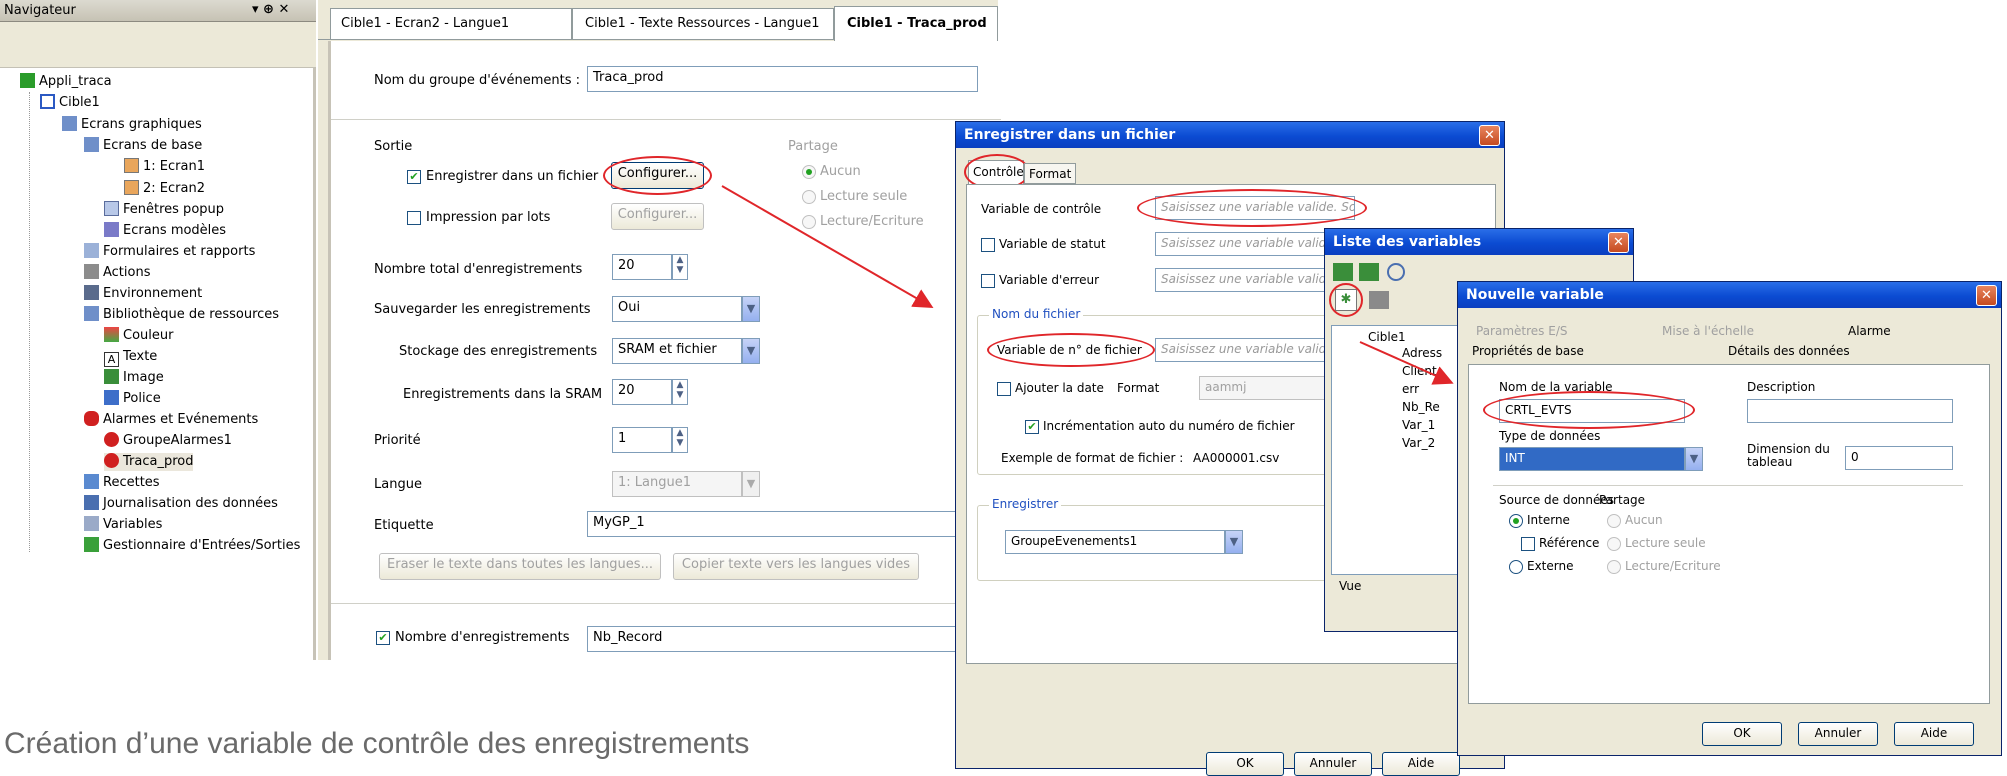  What do you see at coordinates (1087, 285) in the screenshot?
I see `annotation-arrows` at bounding box center [1087, 285].